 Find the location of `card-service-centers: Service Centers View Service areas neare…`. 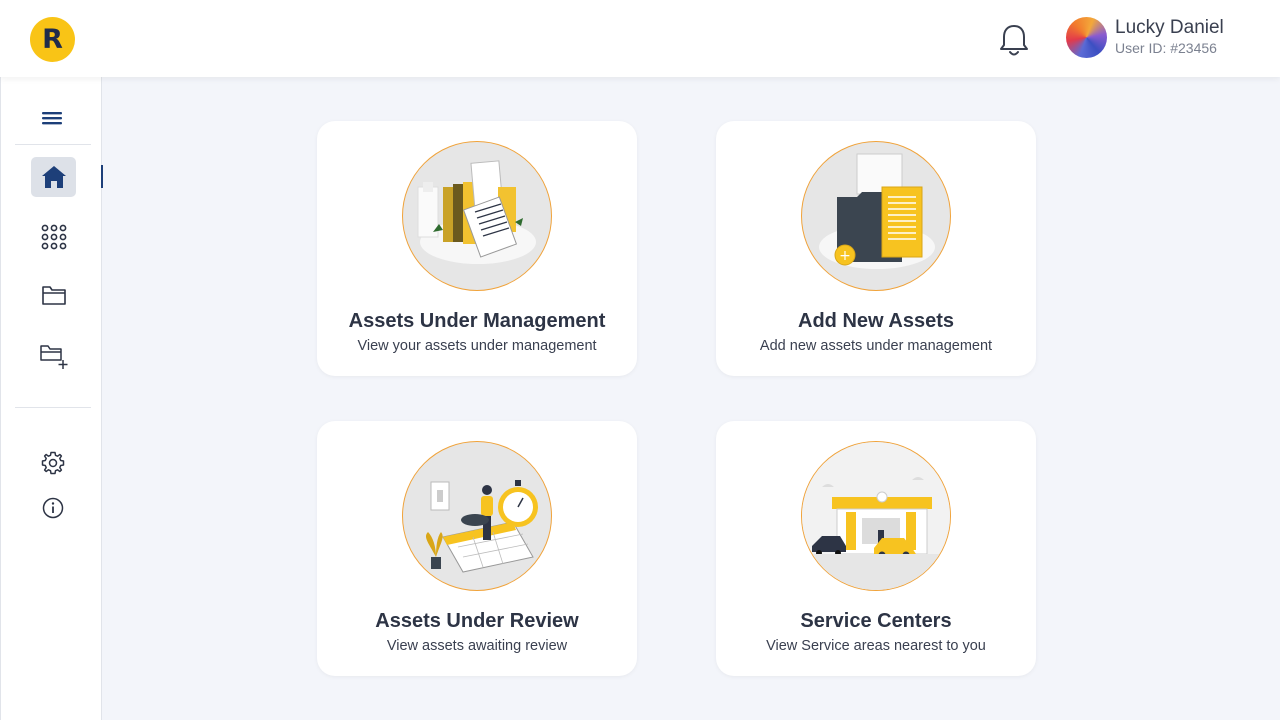

card-service-centers: Service Centers View Service areas neare… is located at coordinates (876, 548).